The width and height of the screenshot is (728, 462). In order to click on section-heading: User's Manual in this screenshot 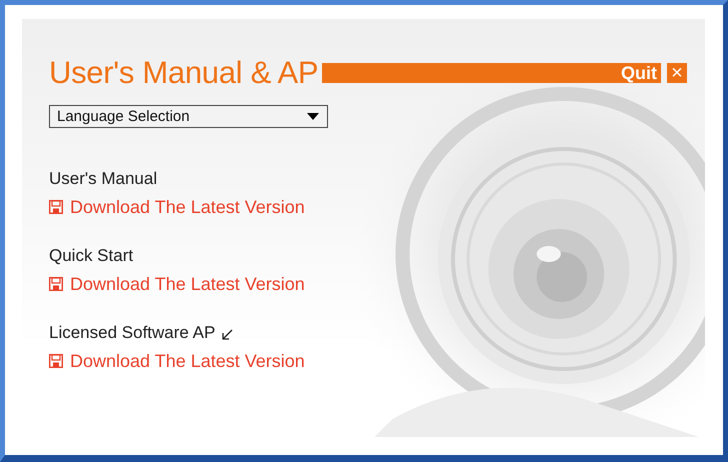, I will do `click(103, 179)`.